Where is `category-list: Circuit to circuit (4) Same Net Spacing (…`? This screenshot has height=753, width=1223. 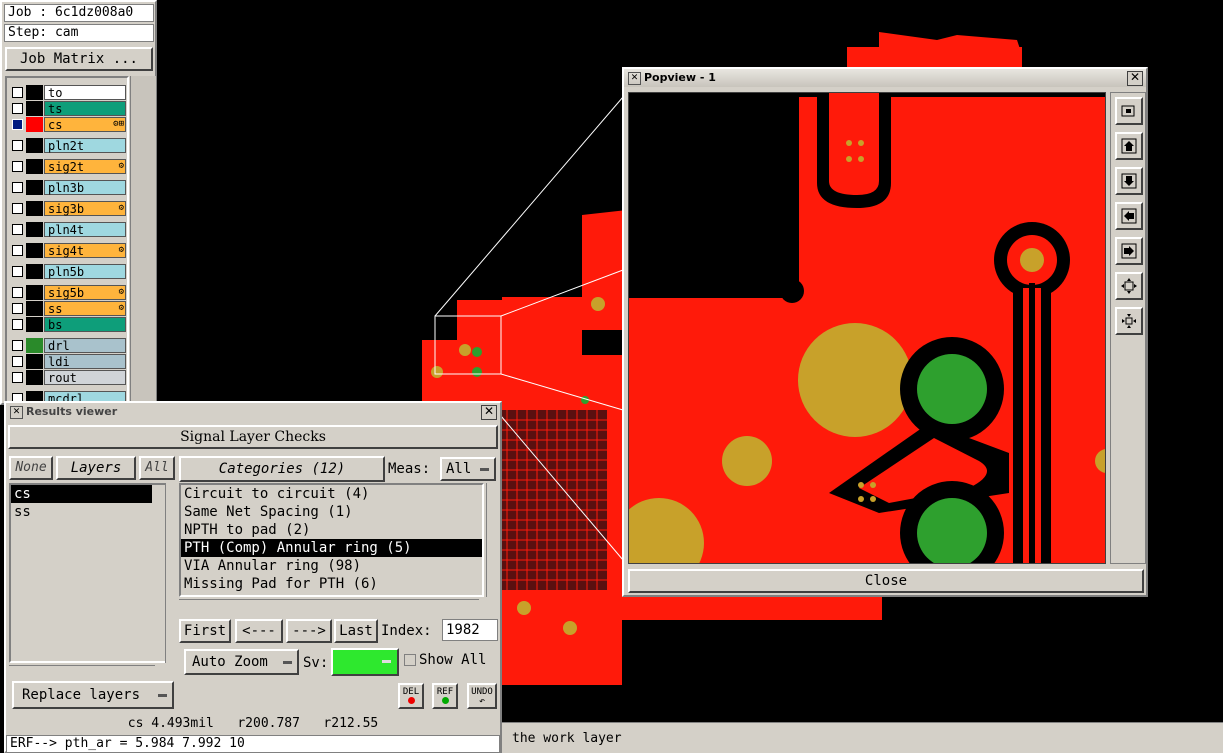 category-list: Circuit to circuit (4) Same Net Spacing (… is located at coordinates (331, 540).